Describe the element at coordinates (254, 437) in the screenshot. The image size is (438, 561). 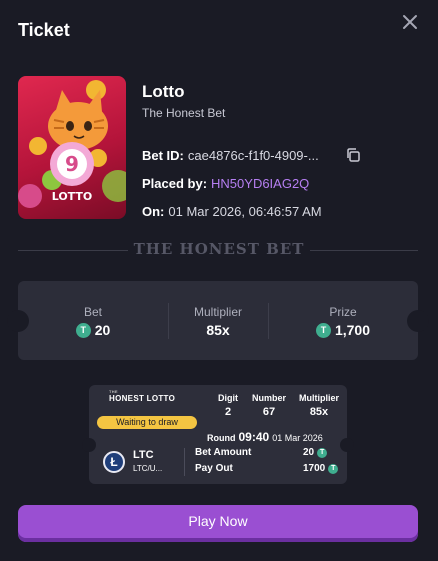
I see `round-time: 09:40` at that location.